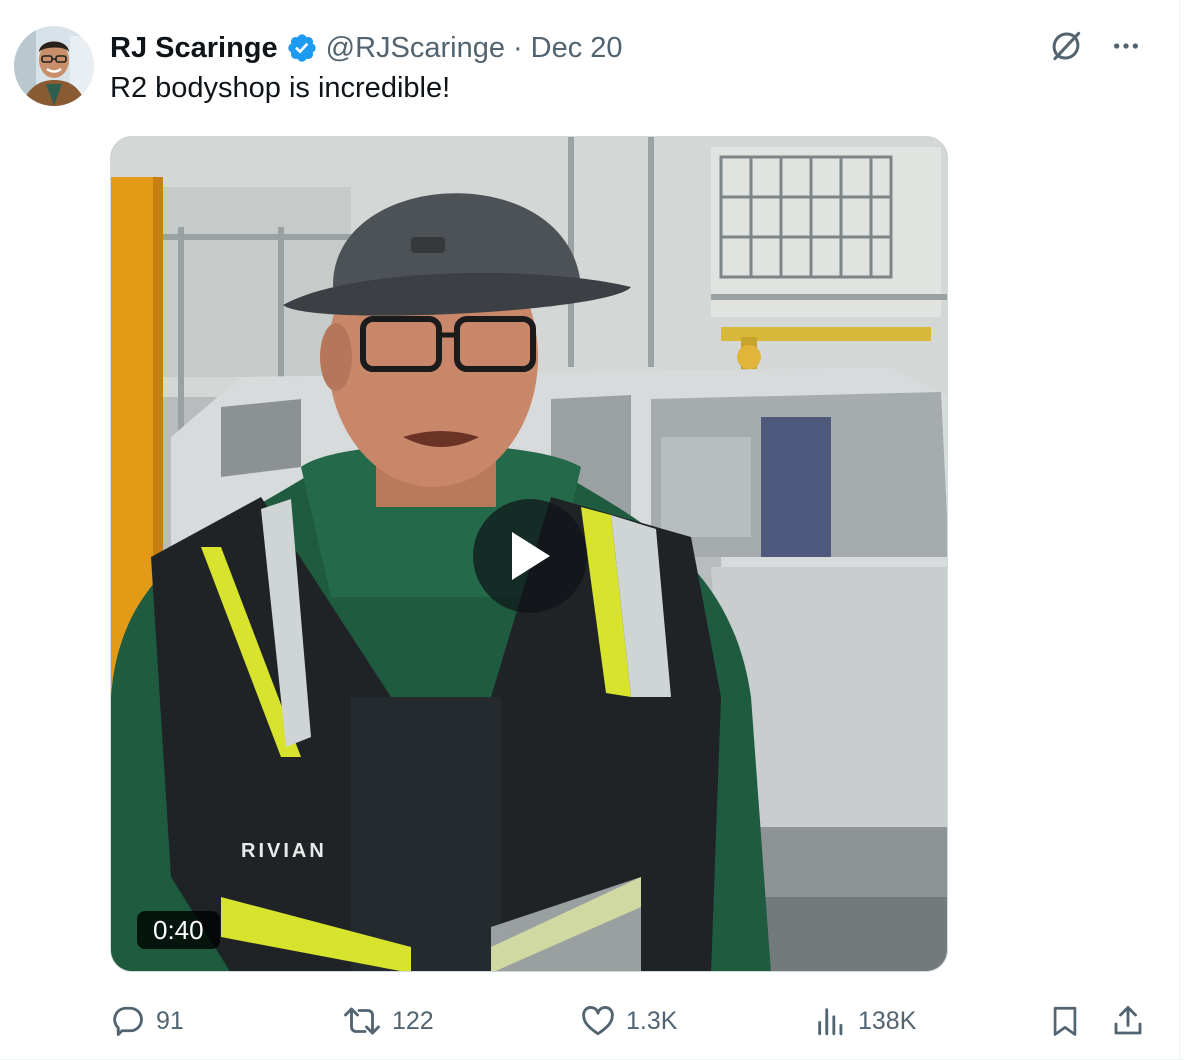 Image resolution: width=1184 pixels, height=1060 pixels. Describe the element at coordinates (128, 1021) in the screenshot. I see `reply-icon` at that location.